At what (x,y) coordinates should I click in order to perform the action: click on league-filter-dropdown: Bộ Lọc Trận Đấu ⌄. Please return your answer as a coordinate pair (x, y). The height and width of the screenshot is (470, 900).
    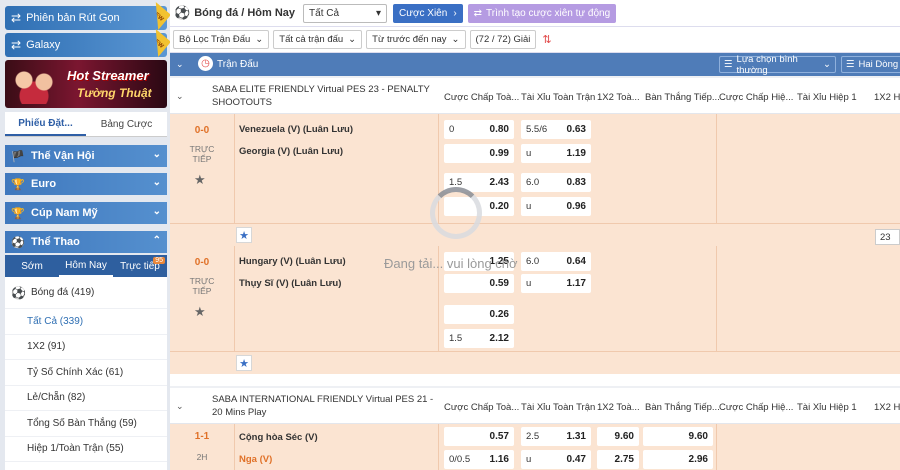
    Looking at the image, I should click on (221, 39).